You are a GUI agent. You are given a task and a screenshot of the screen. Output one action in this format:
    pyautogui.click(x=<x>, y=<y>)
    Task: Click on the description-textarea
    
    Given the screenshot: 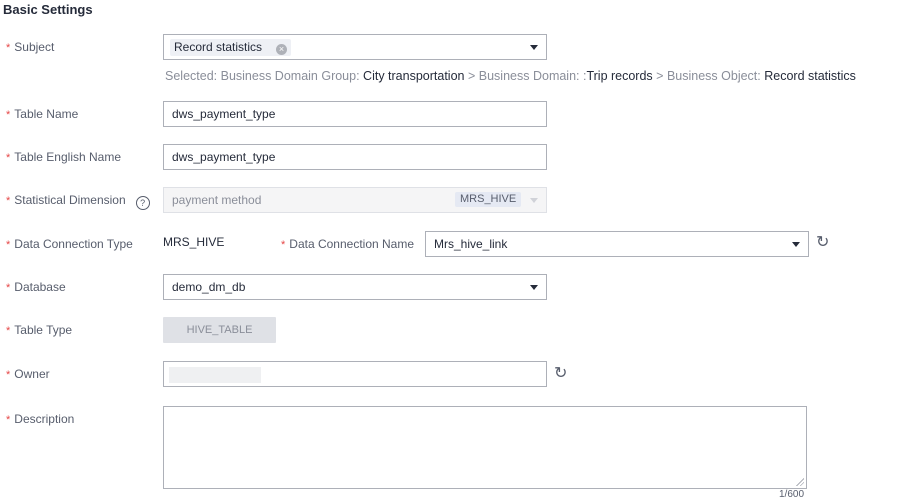 What is the action you would take?
    pyautogui.click(x=485, y=447)
    